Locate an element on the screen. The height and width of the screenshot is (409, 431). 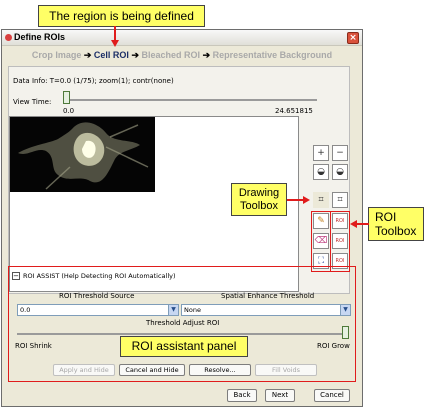
roi-toolbox-callout: ROI Toolbox is located at coordinates (396, 224).